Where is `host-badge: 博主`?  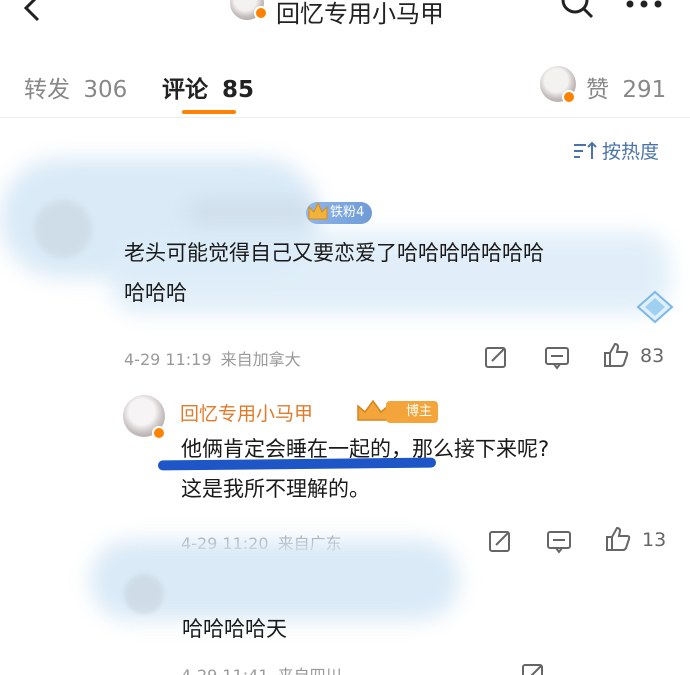
host-badge: 博主 is located at coordinates (412, 412).